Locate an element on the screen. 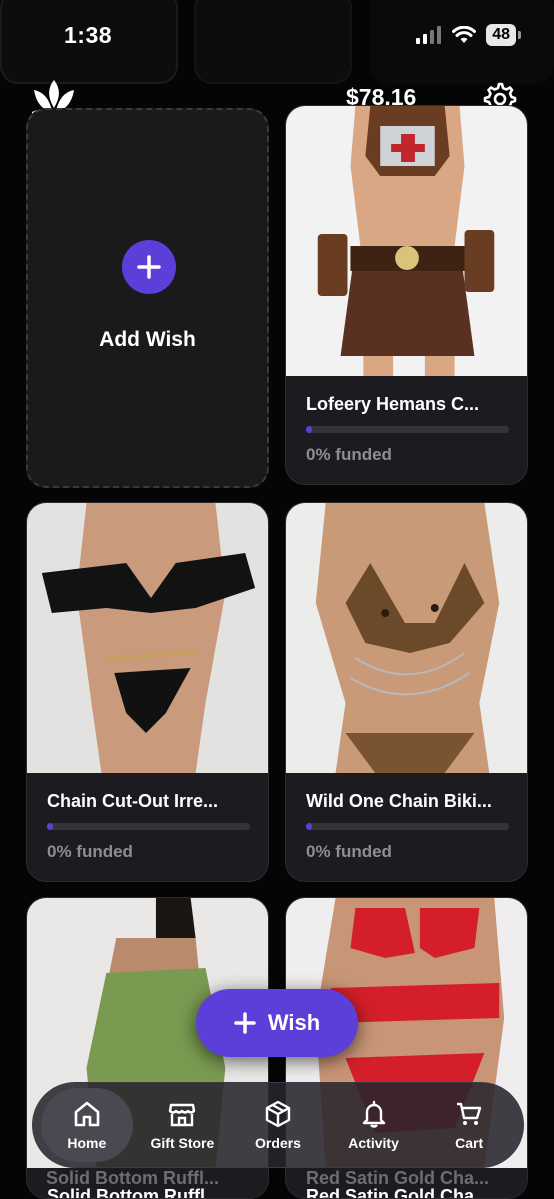 This screenshot has height=1199, width=554. wish-card: Chain Cut-Out Irre... 0% funded is located at coordinates (147, 692).